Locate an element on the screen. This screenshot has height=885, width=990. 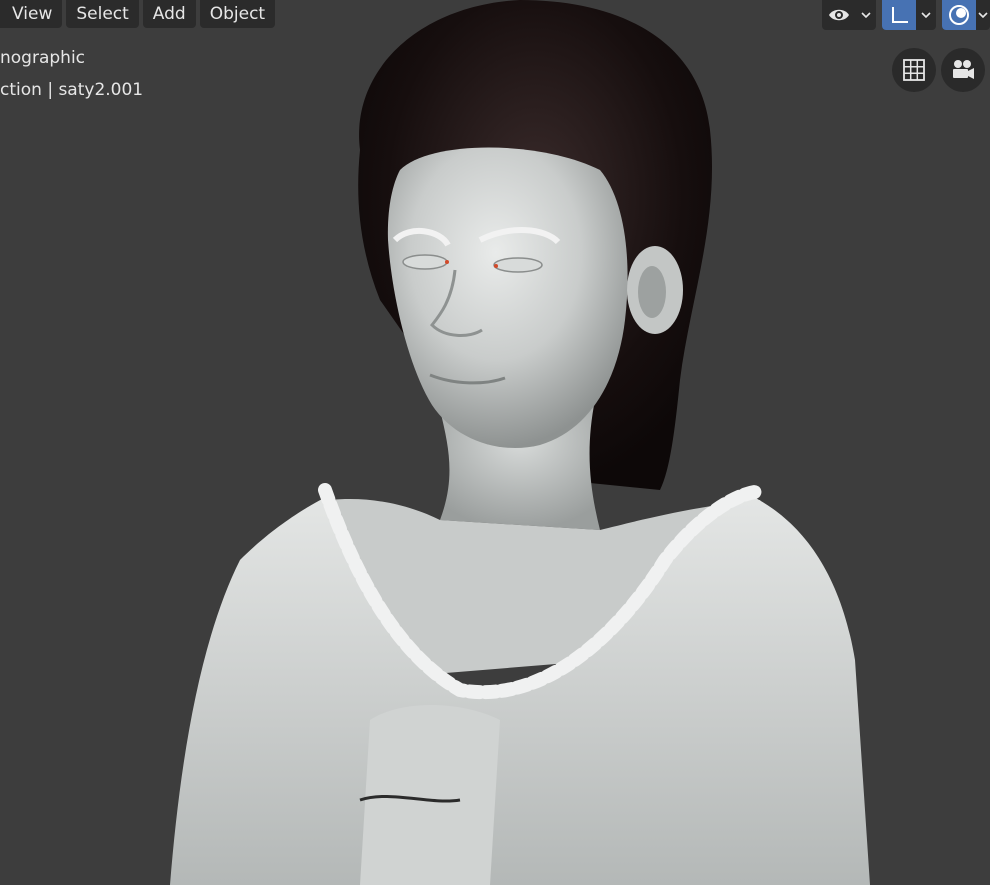
overlays-group is located at coordinates (966, 15).